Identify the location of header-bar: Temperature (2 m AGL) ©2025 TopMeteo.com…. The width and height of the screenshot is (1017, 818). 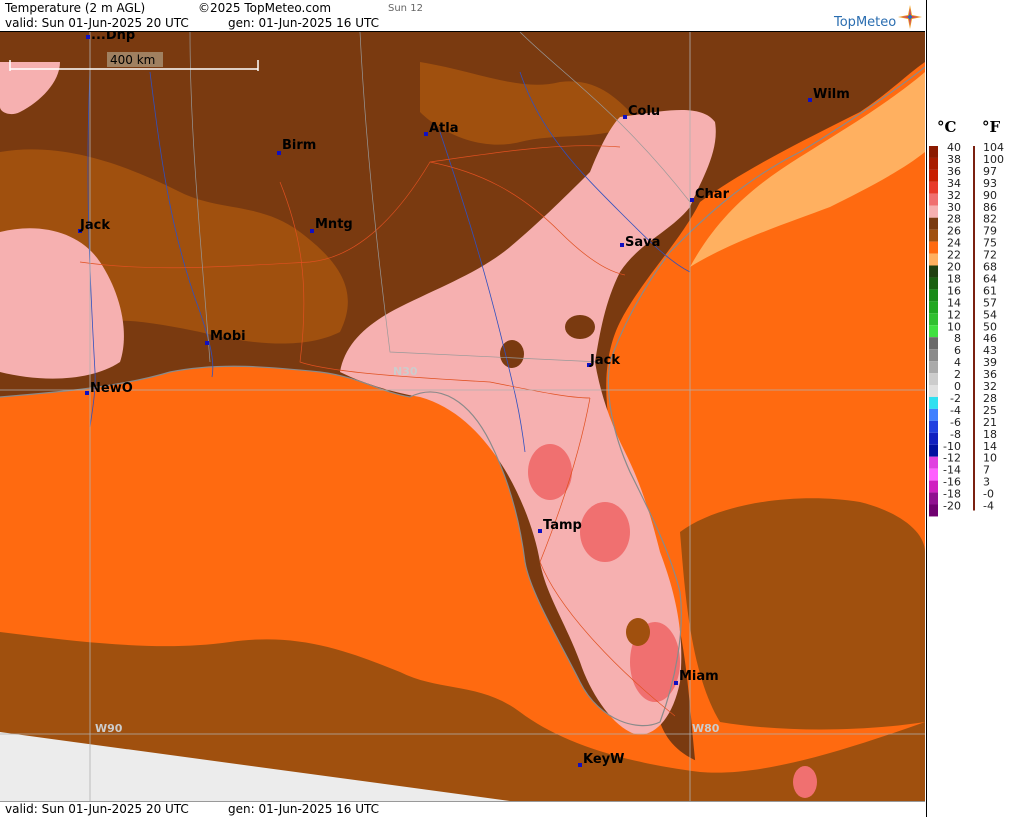
(462, 16).